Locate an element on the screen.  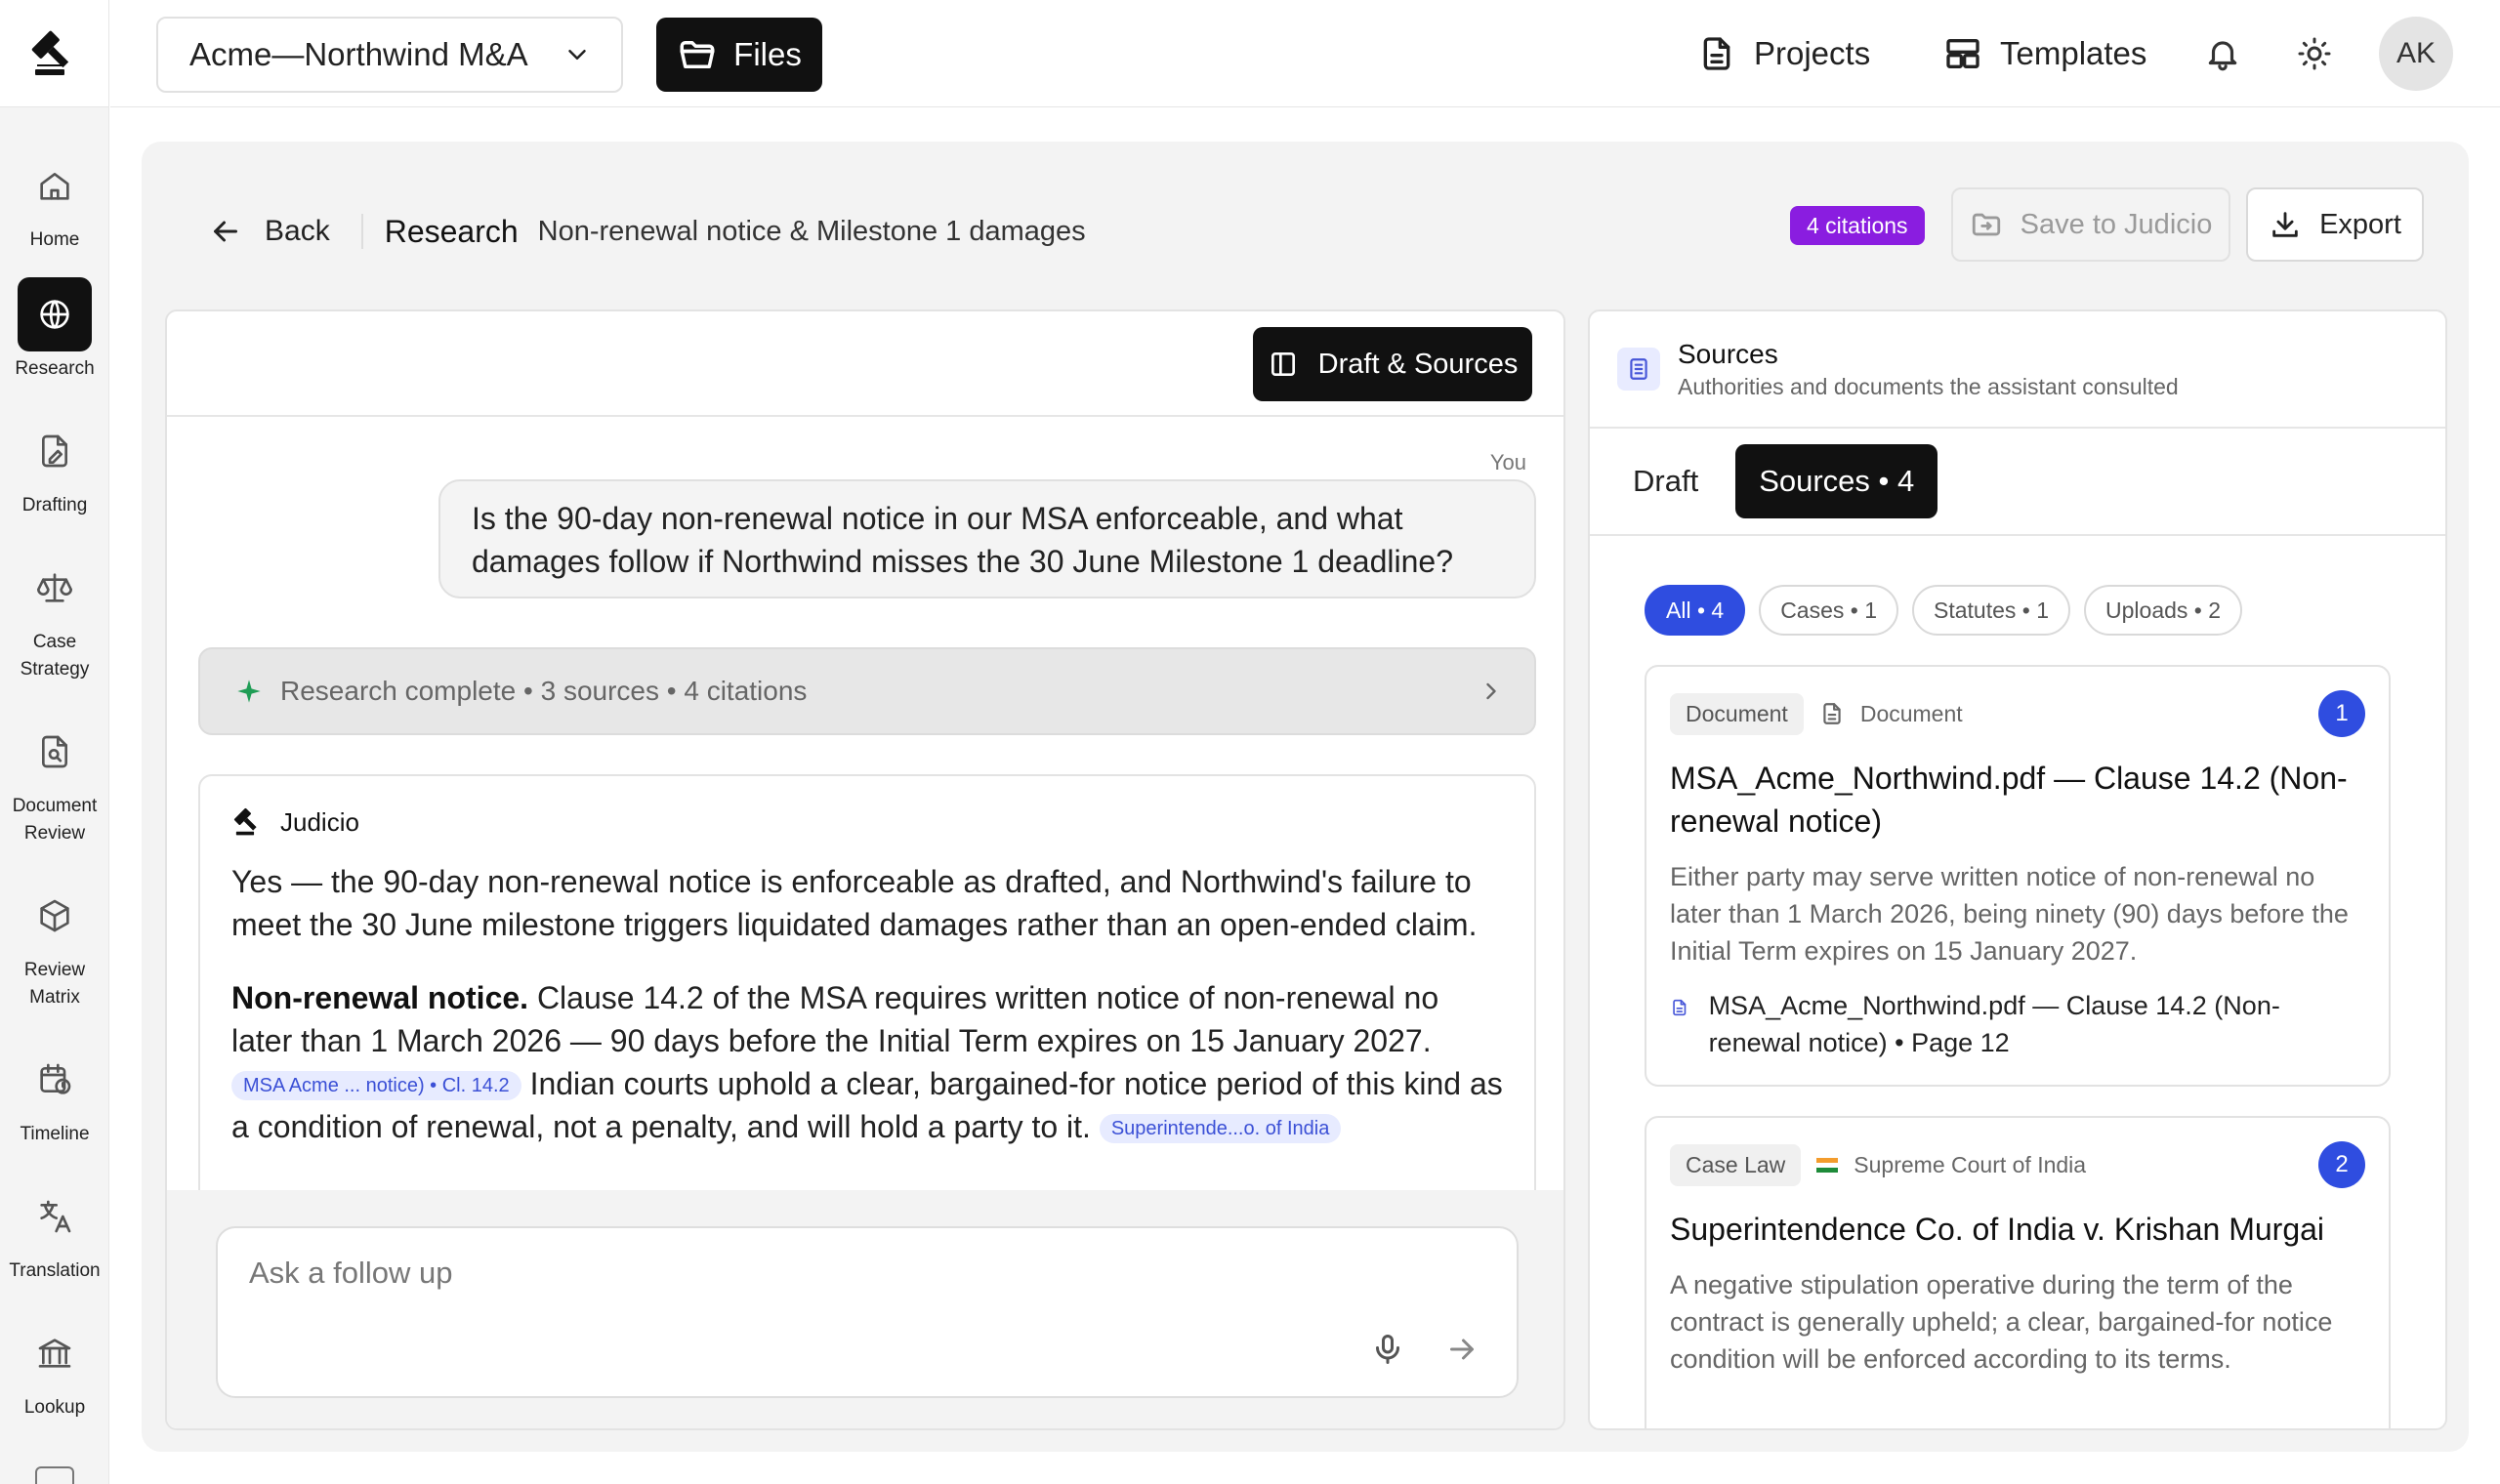
nav-timeline: Timeline is located at coordinates (54, 1095).